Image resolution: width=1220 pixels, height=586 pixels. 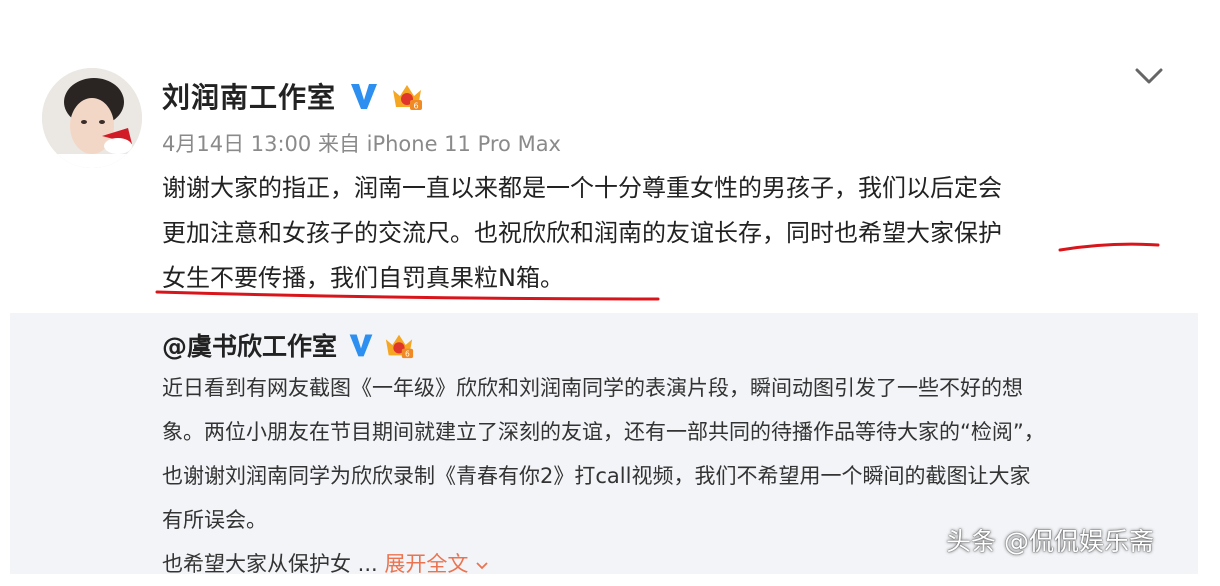 What do you see at coordinates (361, 144) in the screenshot?
I see `post-meta: 4月14日 13:00 来自 iPhone 11 Pro Max` at bounding box center [361, 144].